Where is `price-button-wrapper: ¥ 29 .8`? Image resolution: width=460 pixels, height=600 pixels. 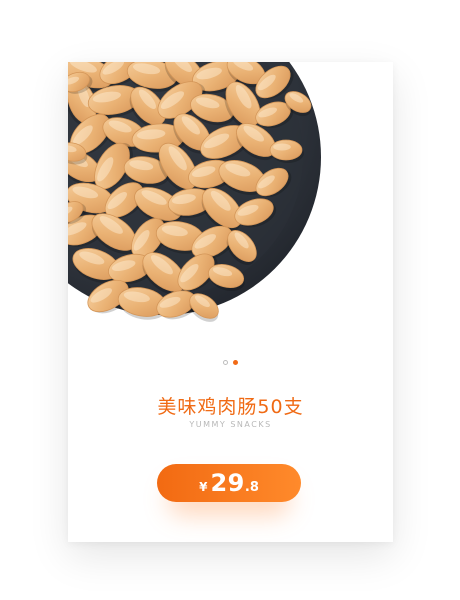 price-button-wrapper: ¥ 29 .8 is located at coordinates (229, 490).